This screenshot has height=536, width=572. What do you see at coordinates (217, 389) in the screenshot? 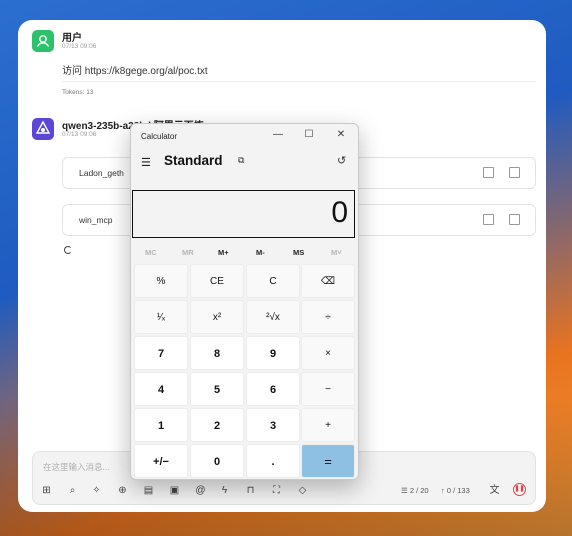
I see `digit-5-button: 5` at bounding box center [217, 389].